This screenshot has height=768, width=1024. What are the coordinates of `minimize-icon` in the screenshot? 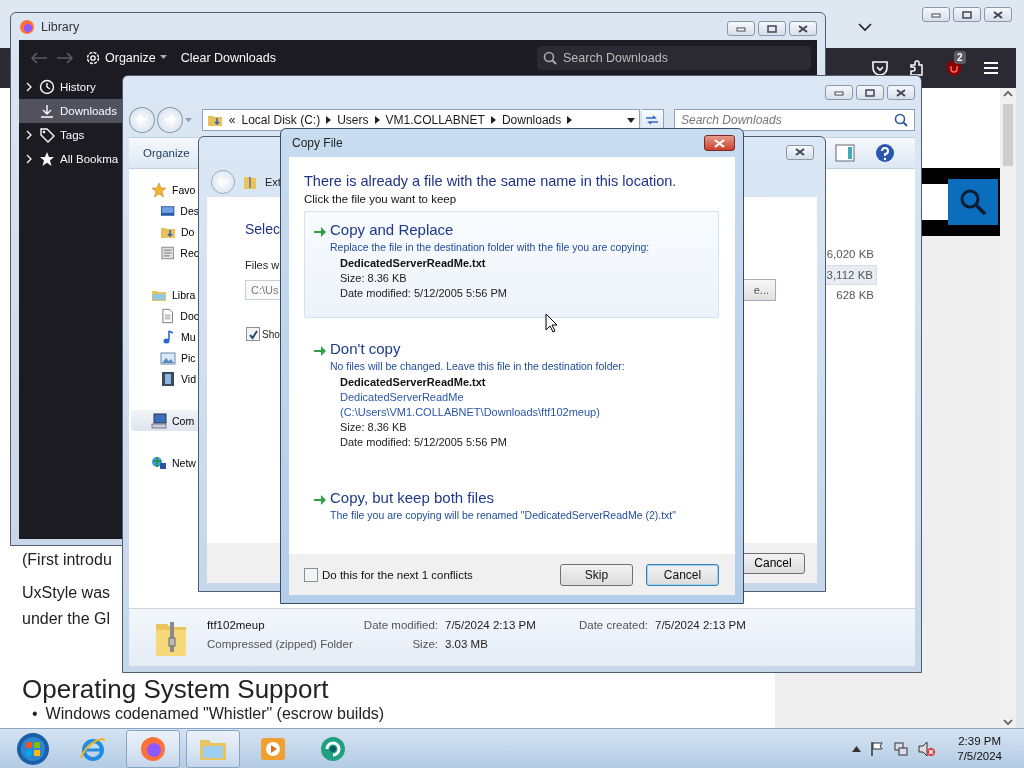 It's located at (936, 14).